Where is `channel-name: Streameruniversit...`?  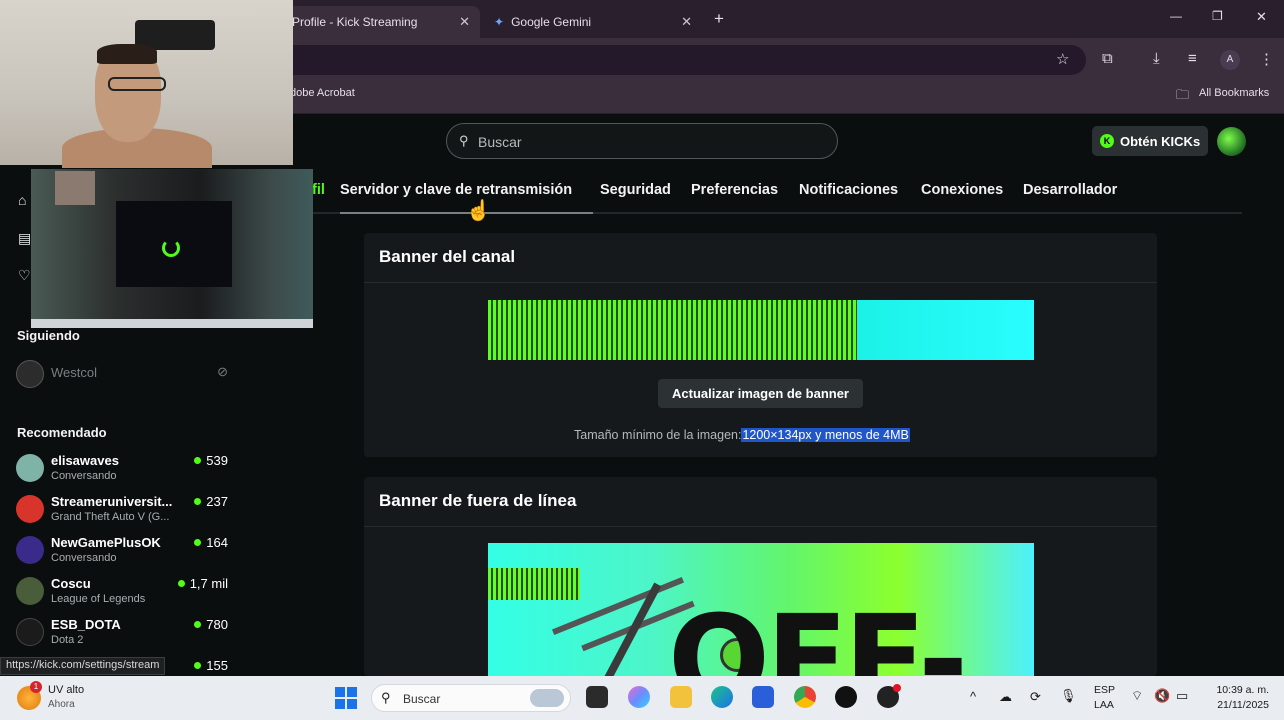
channel-name: Streameruniversit... is located at coordinates (112, 501).